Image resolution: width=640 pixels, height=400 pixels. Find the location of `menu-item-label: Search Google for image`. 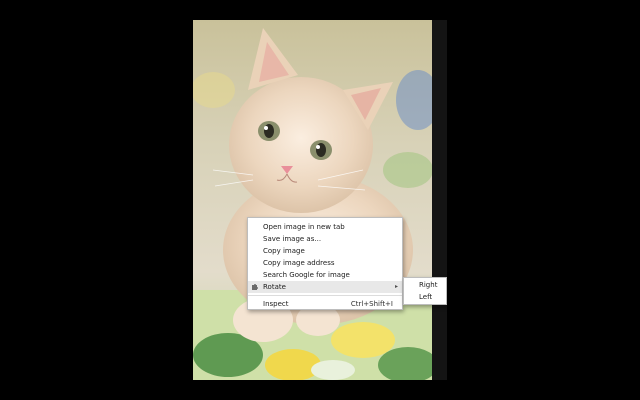

menu-item-label: Search Google for image is located at coordinates (306, 275).